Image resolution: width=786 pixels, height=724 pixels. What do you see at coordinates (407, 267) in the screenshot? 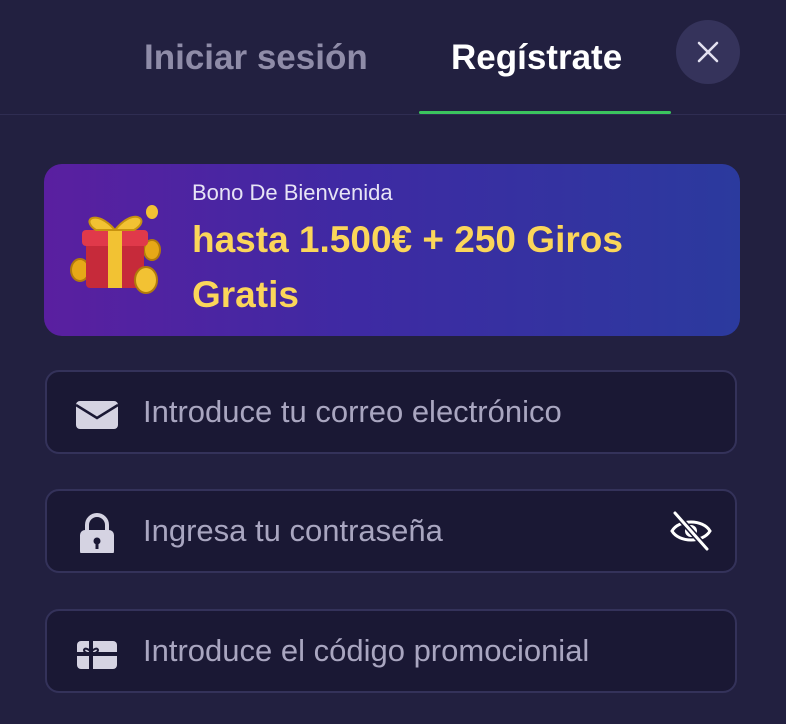
I see `banner-title: hasta 1.500€ + 250 Giros Gratis` at bounding box center [407, 267].